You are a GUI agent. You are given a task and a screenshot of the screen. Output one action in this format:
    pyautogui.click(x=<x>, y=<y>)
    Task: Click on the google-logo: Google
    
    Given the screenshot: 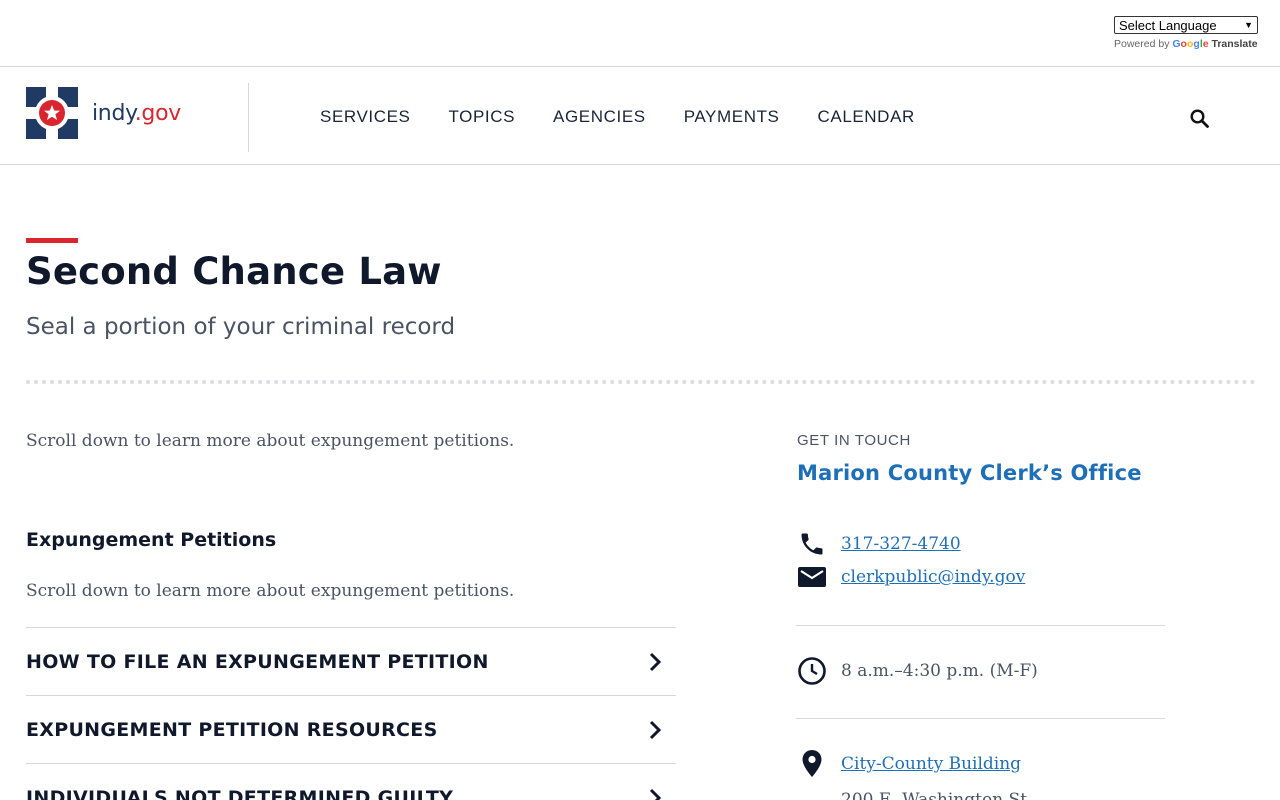 What is the action you would take?
    pyautogui.click(x=1190, y=44)
    